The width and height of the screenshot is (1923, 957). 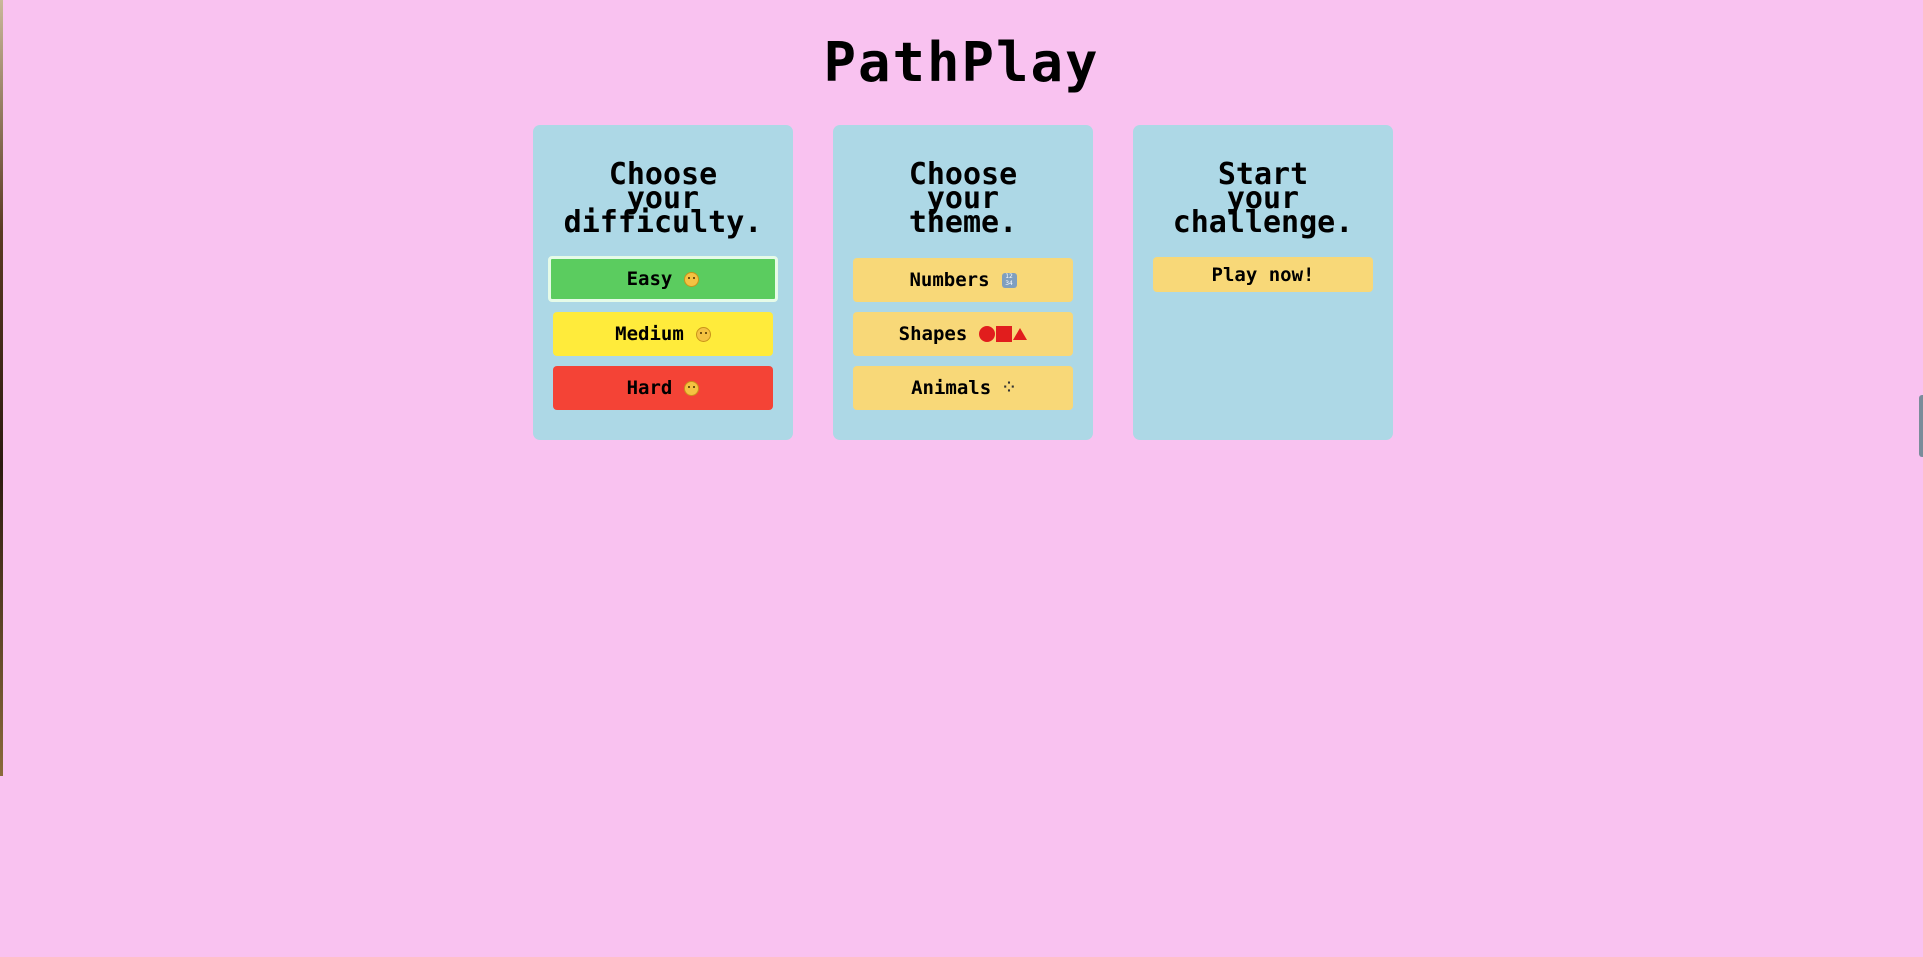 I want to click on red-circle-icon, so click(x=987, y=334).